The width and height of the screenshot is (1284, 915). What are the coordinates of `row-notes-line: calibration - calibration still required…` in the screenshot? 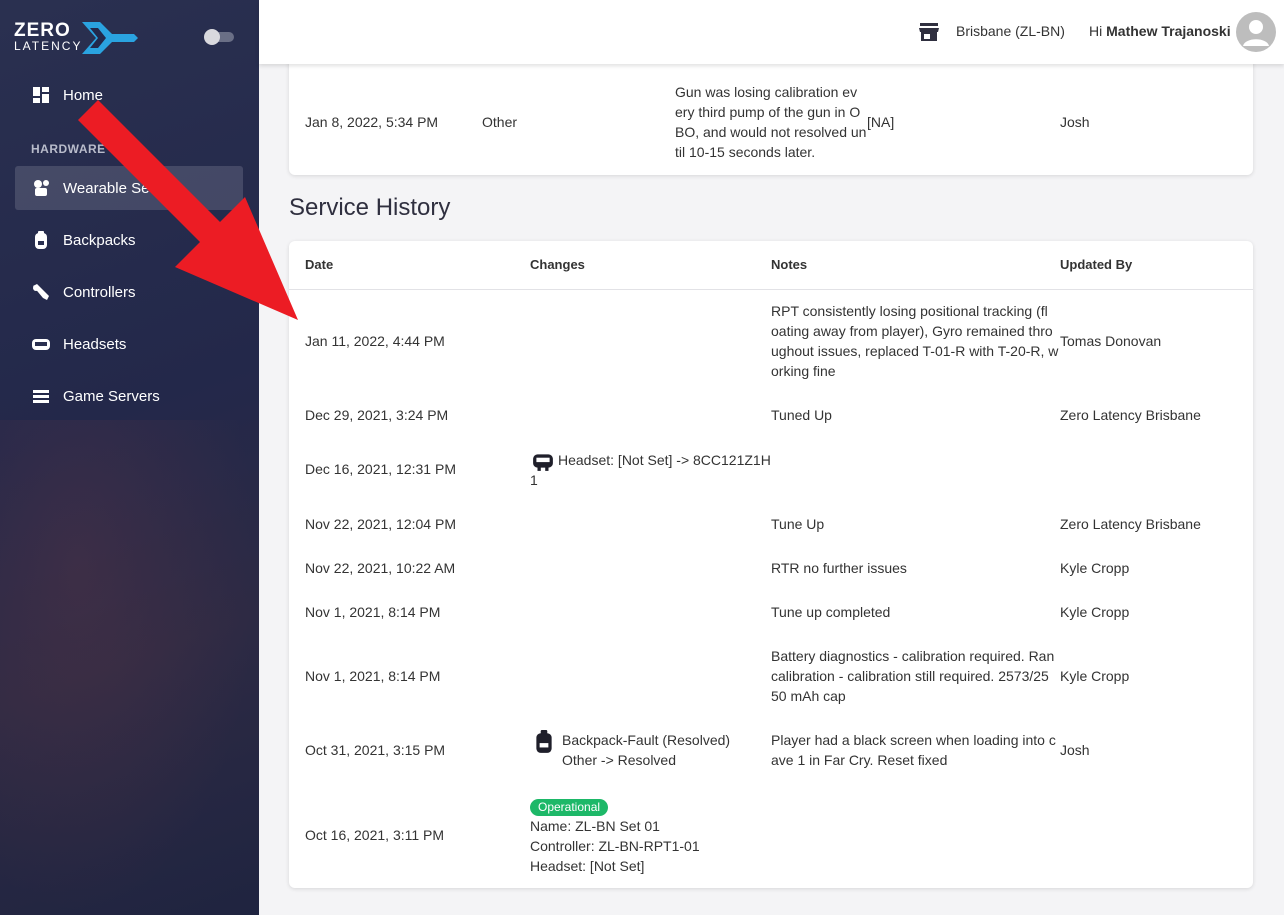 It's located at (910, 676).